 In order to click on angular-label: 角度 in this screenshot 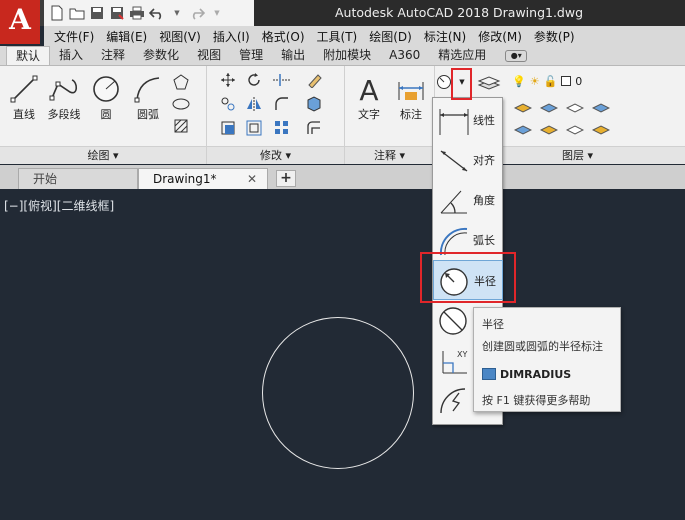, I will do `click(484, 200)`.